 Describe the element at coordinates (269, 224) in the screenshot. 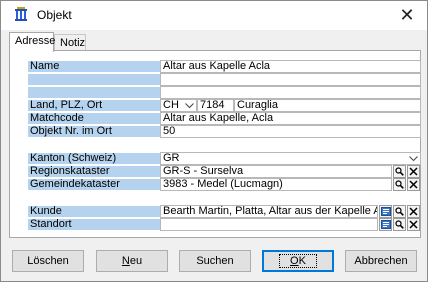

I see `standort-field` at that location.